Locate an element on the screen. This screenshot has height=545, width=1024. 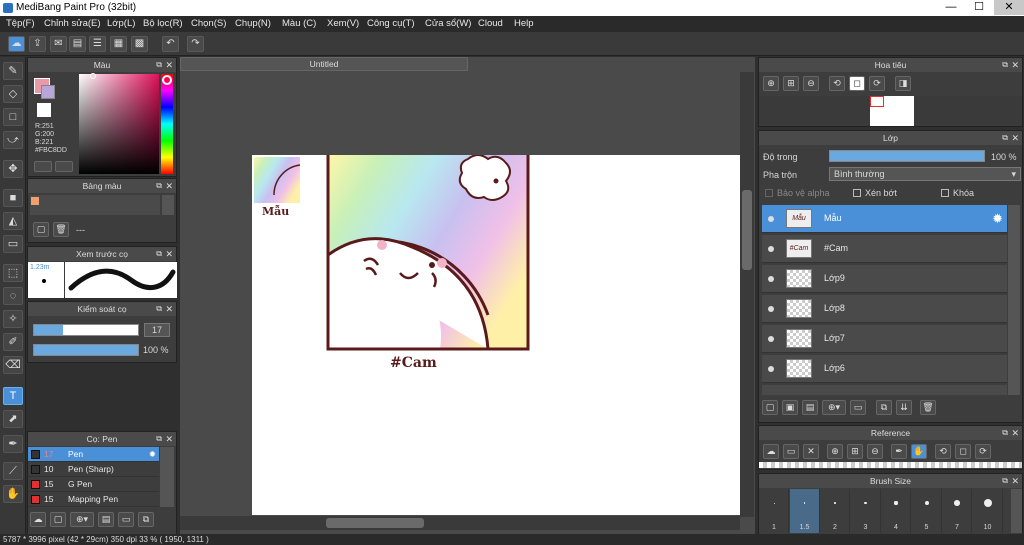
hue-slider is located at coordinates (167, 124).